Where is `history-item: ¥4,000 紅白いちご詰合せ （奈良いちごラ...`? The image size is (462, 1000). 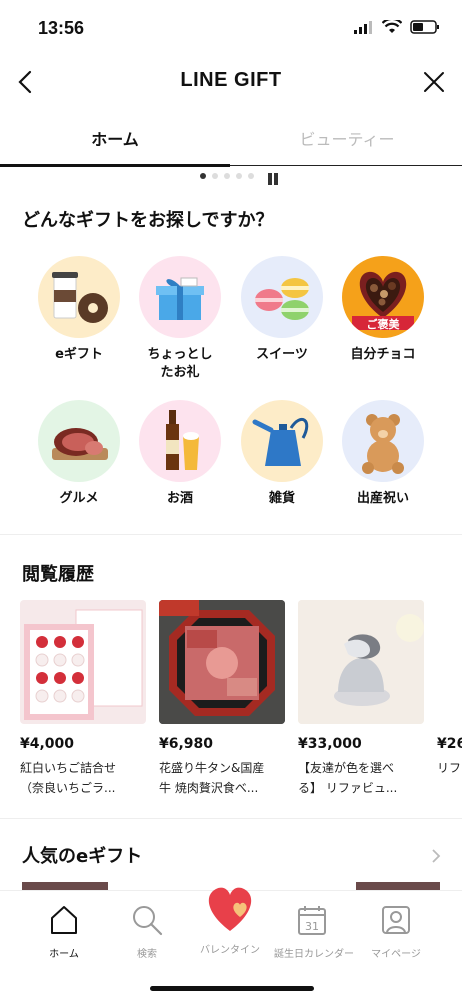
history-item: ¥4,000 紅白いちご詰合せ （奈良いちごラ... is located at coordinates (83, 699).